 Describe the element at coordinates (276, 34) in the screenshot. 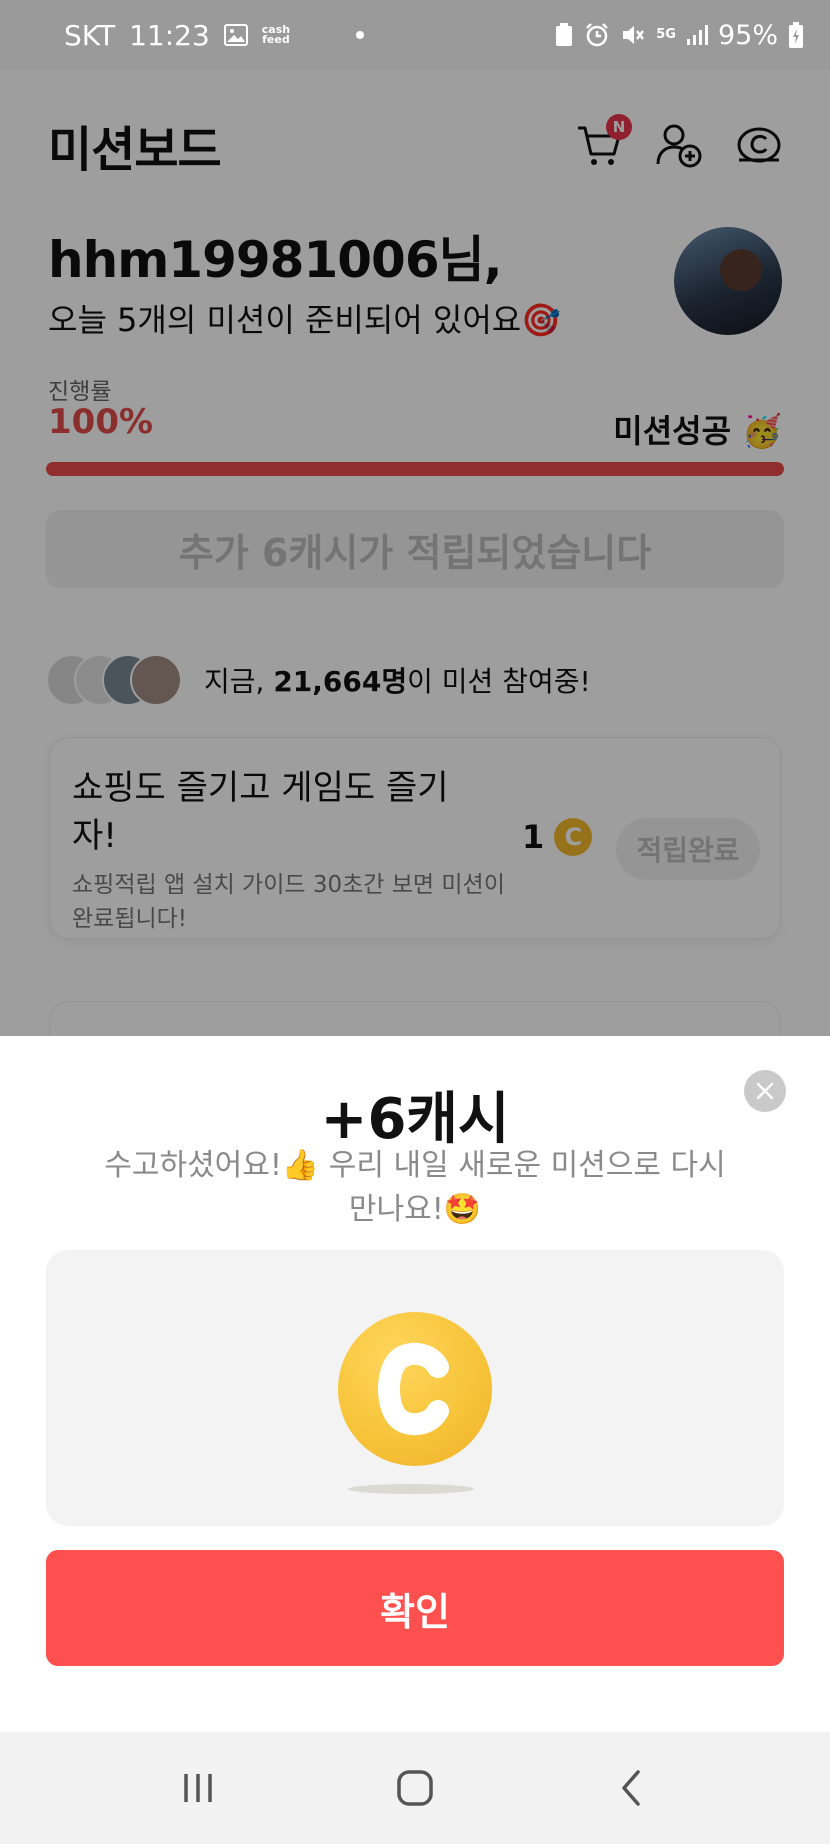

I see `cashfeed-icon: cash feed` at that location.